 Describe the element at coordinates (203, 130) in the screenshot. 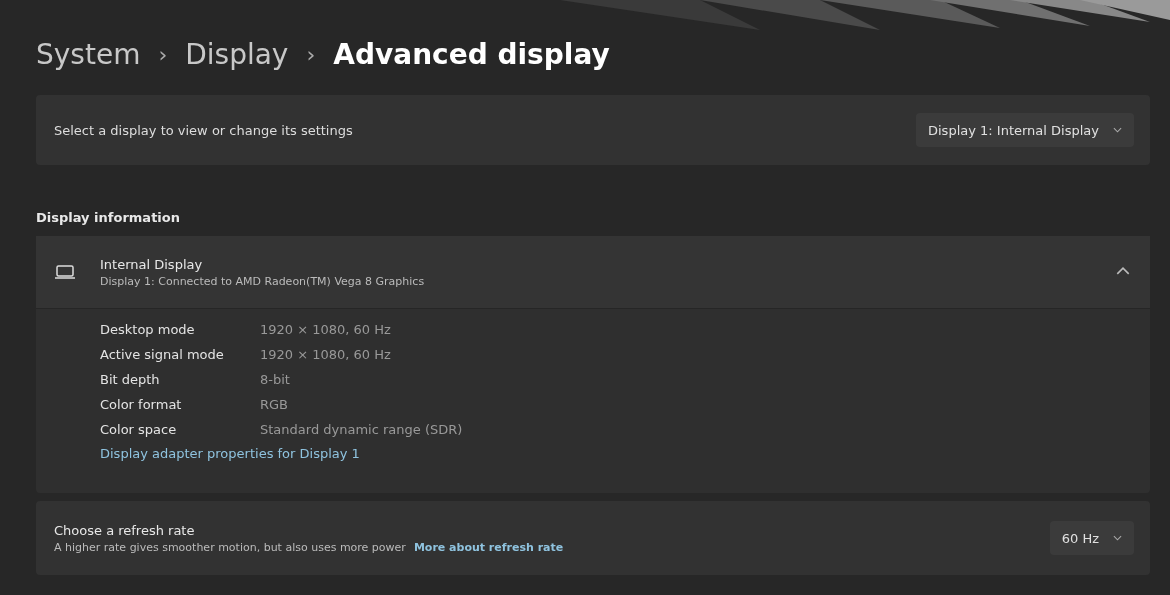

I see `setting-label: Select a display to view or change its settings` at that location.